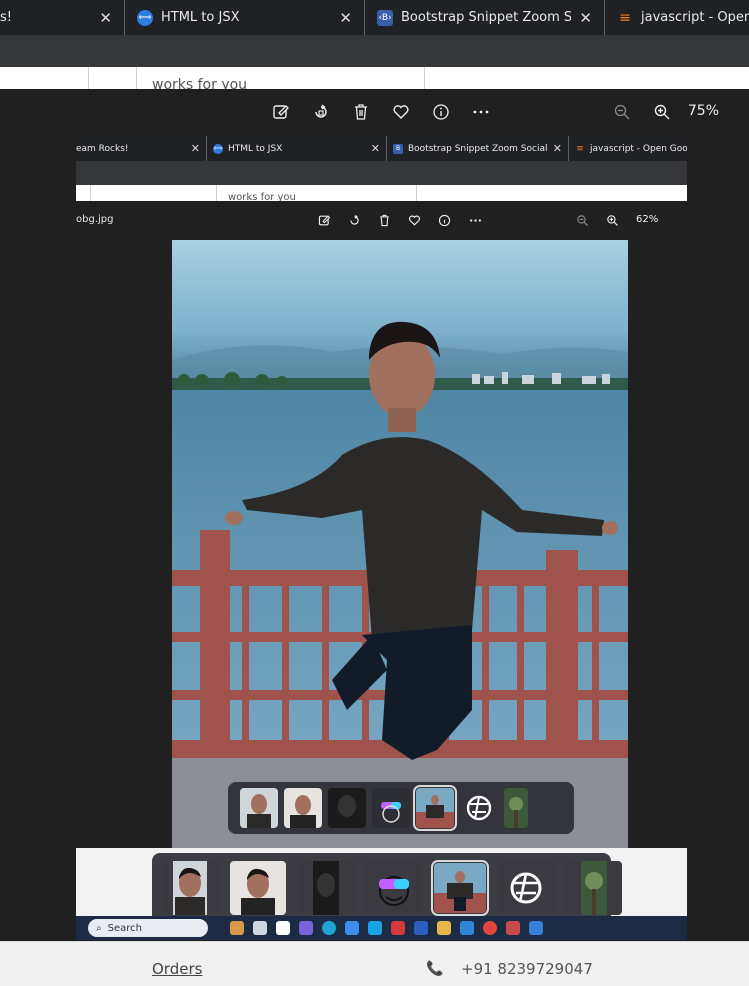 The height and width of the screenshot is (986, 749). I want to click on inner-filmstrip, so click(401, 808).